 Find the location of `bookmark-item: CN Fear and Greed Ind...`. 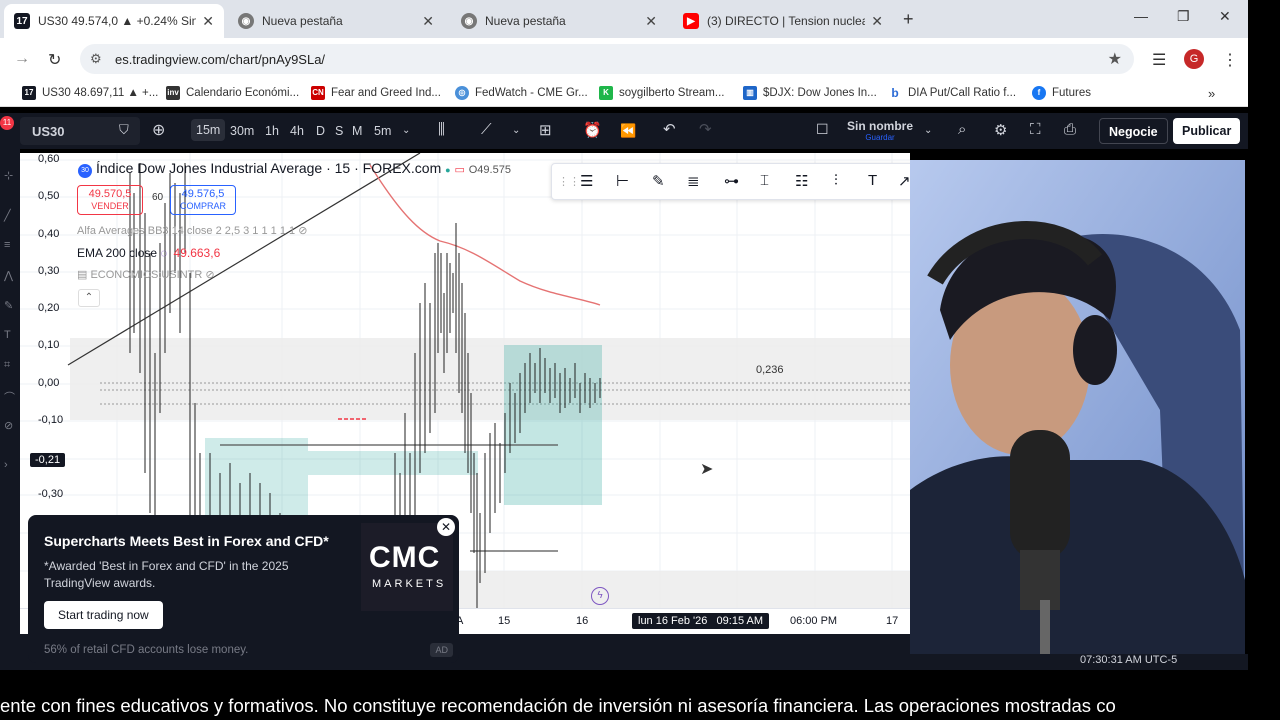

bookmark-item: CN Fear and Greed Ind... is located at coordinates (376, 93).